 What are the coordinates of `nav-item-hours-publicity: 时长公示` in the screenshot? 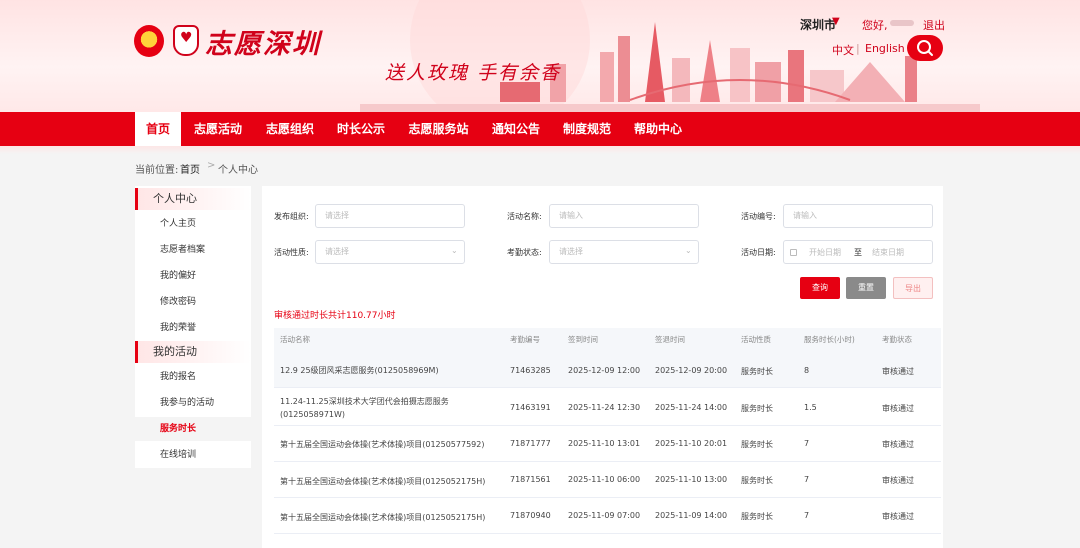 It's located at (361, 129).